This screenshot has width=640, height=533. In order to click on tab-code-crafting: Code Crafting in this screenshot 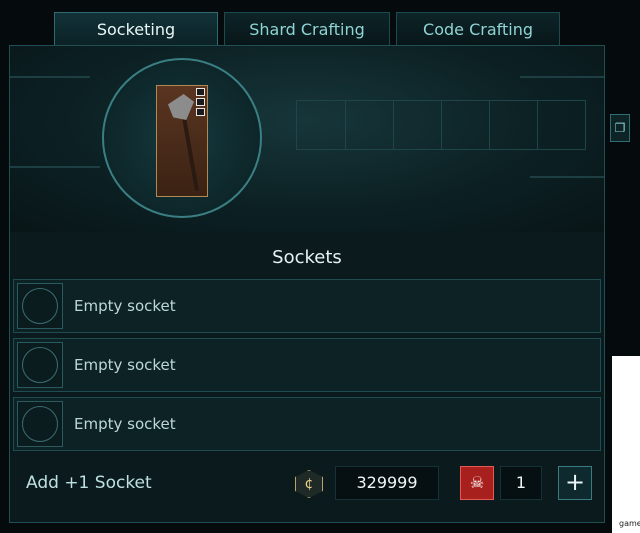, I will do `click(478, 28)`.